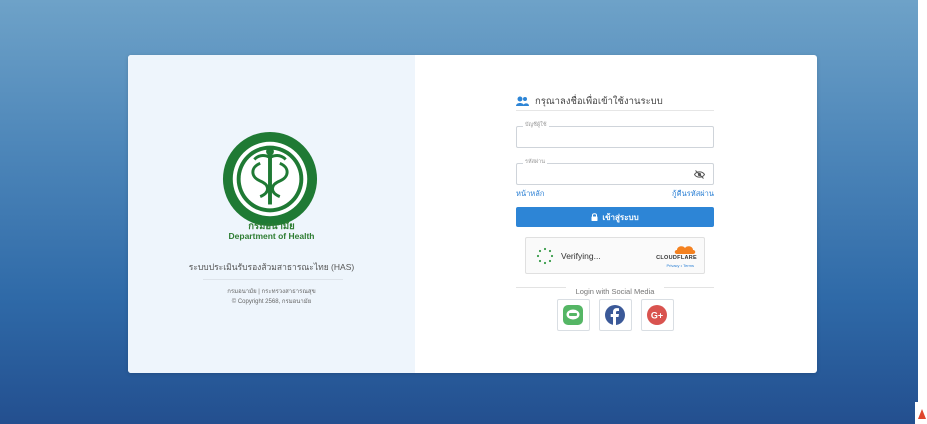 This screenshot has height=424, width=927. What do you see at coordinates (594, 217) in the screenshot?
I see `lock-icon` at bounding box center [594, 217].